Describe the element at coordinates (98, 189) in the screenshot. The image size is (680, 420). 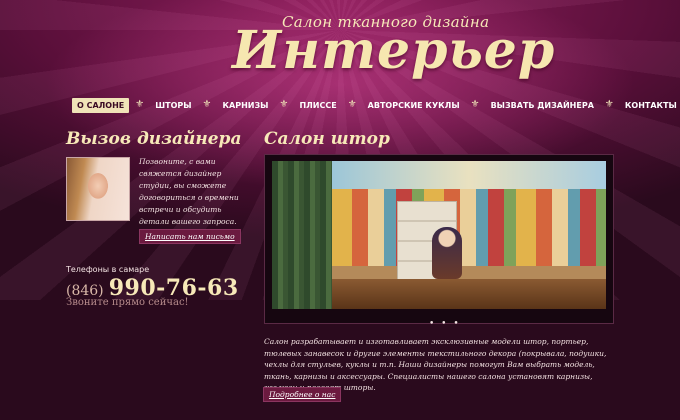
I see `designer-avatar` at that location.